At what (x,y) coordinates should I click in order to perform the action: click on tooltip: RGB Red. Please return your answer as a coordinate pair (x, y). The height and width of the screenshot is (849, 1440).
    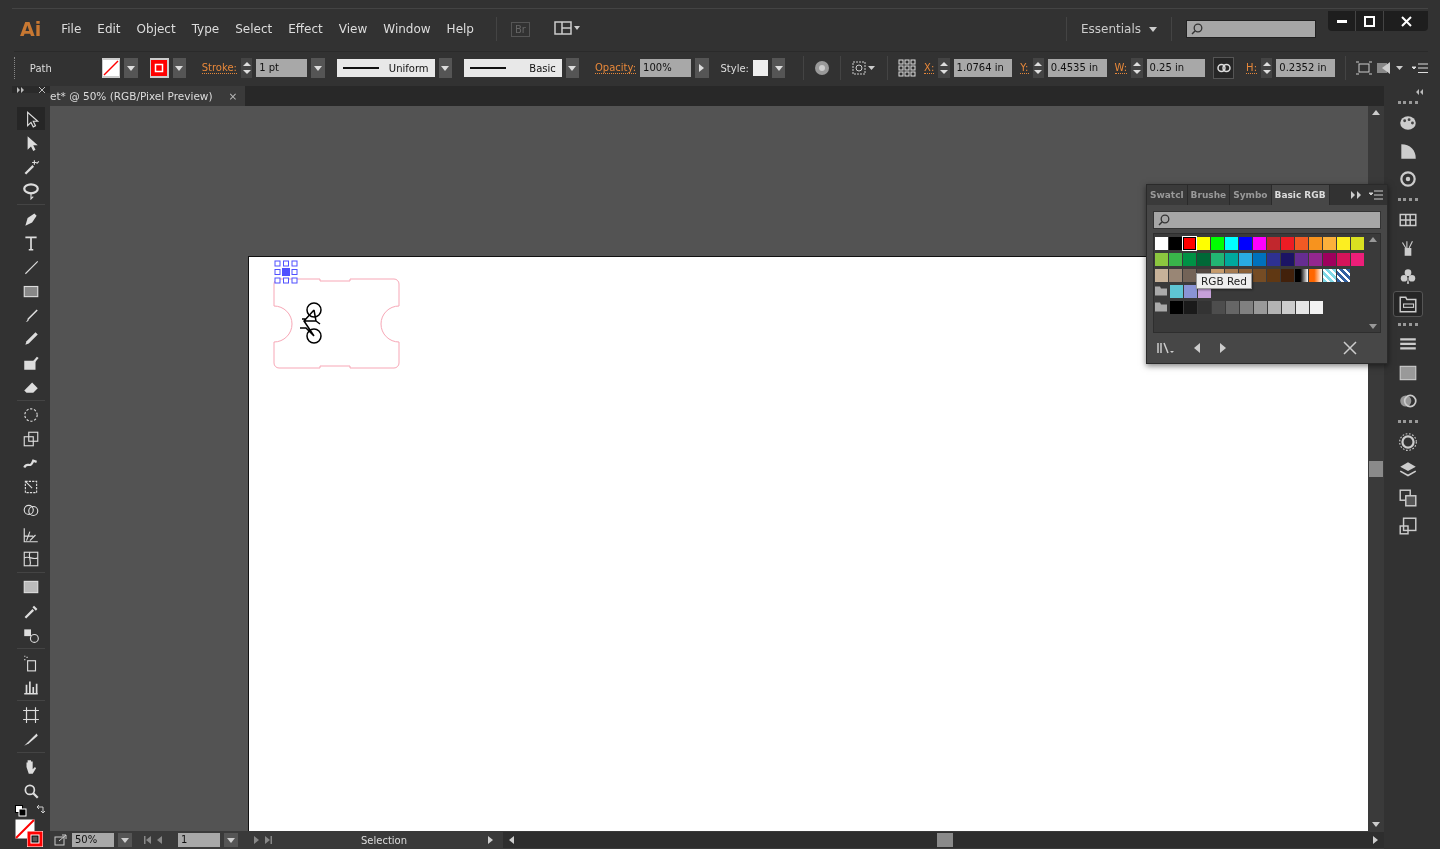
    Looking at the image, I should click on (1224, 281).